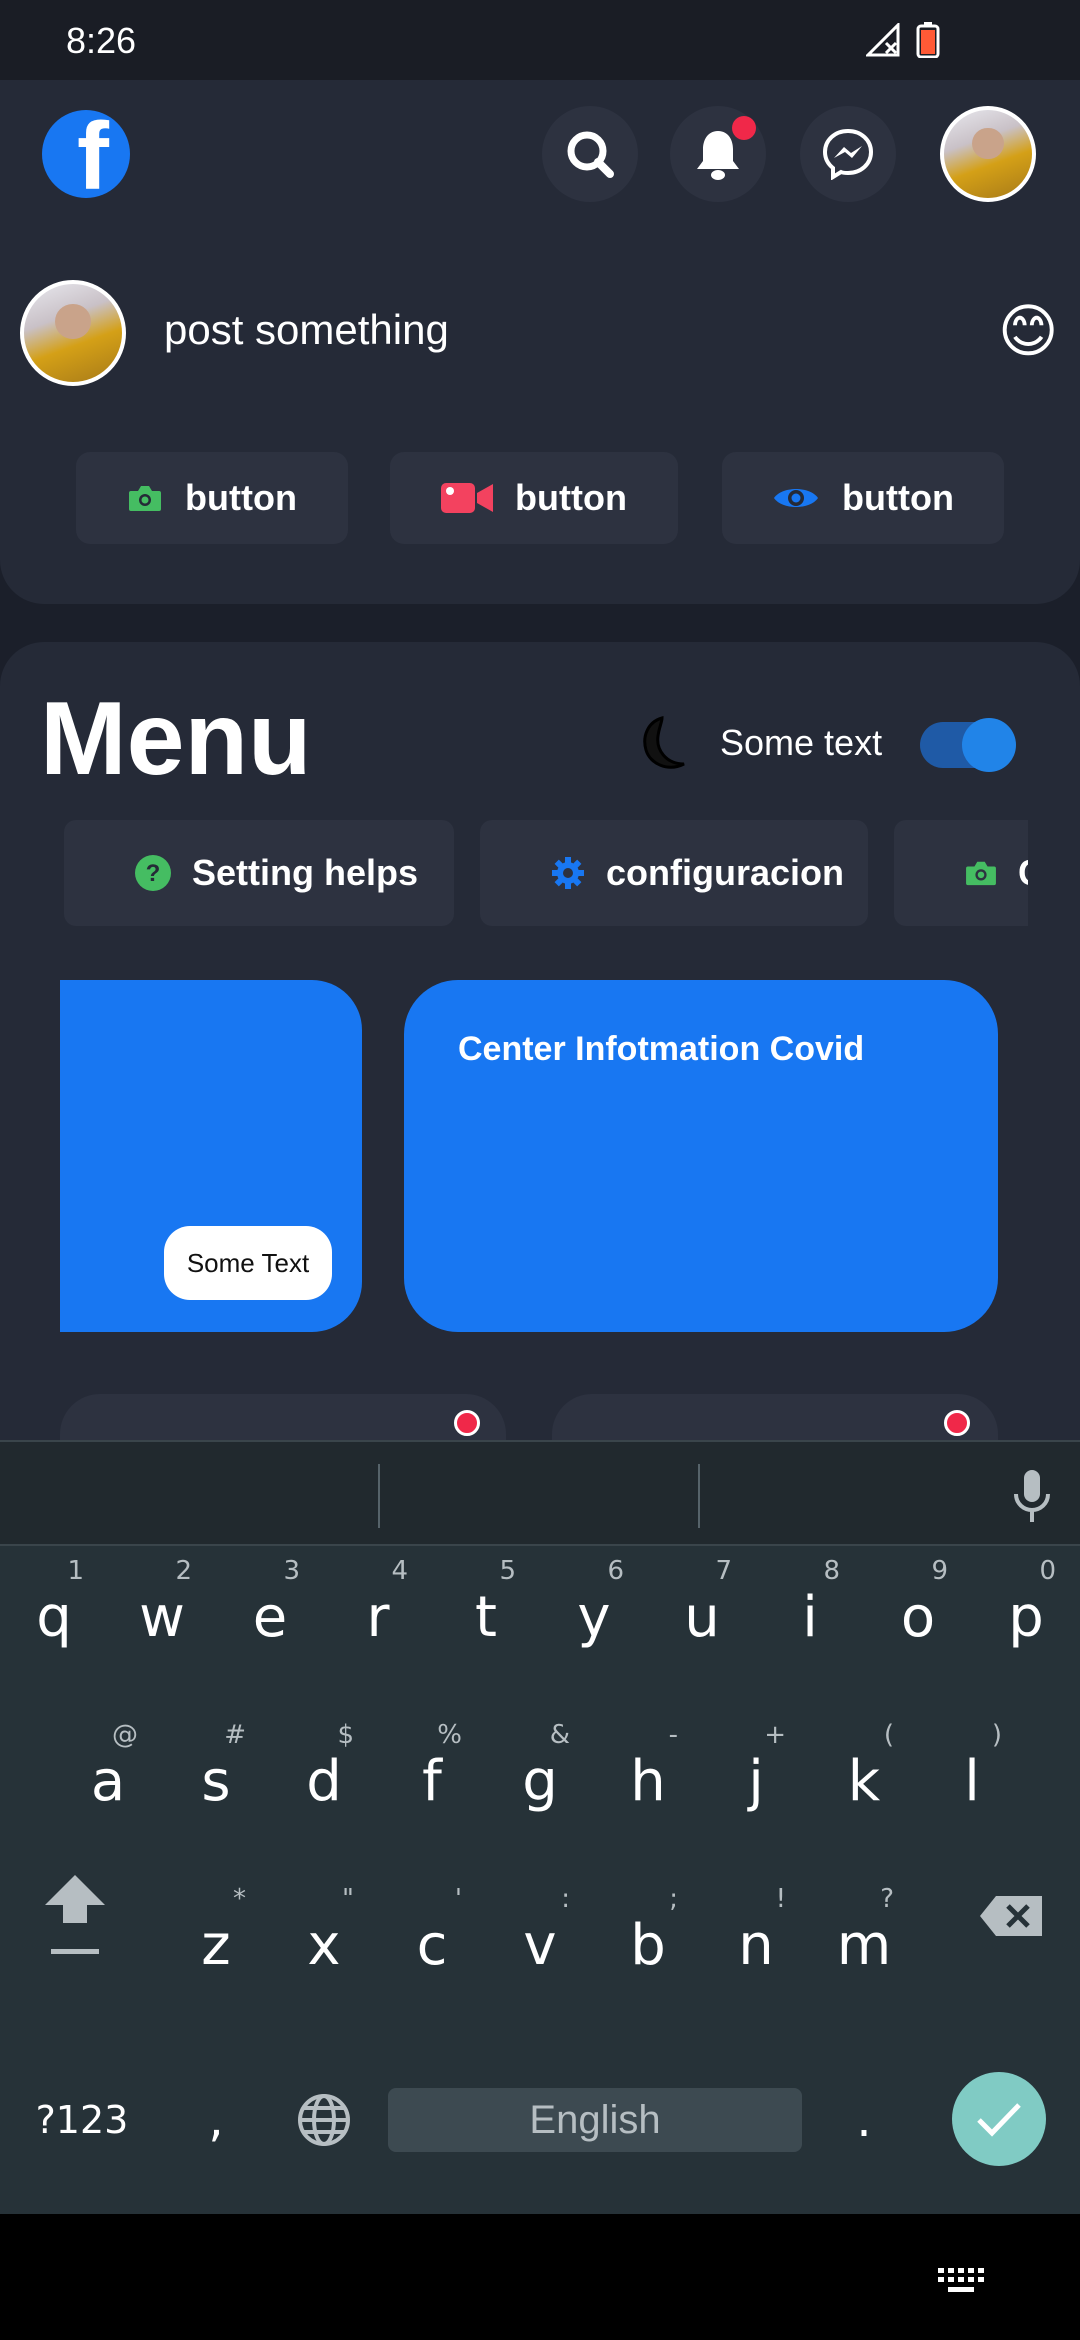 This screenshot has width=1080, height=2340. Describe the element at coordinates (82, 2120) in the screenshot. I see `symbols-key: ?123` at that location.